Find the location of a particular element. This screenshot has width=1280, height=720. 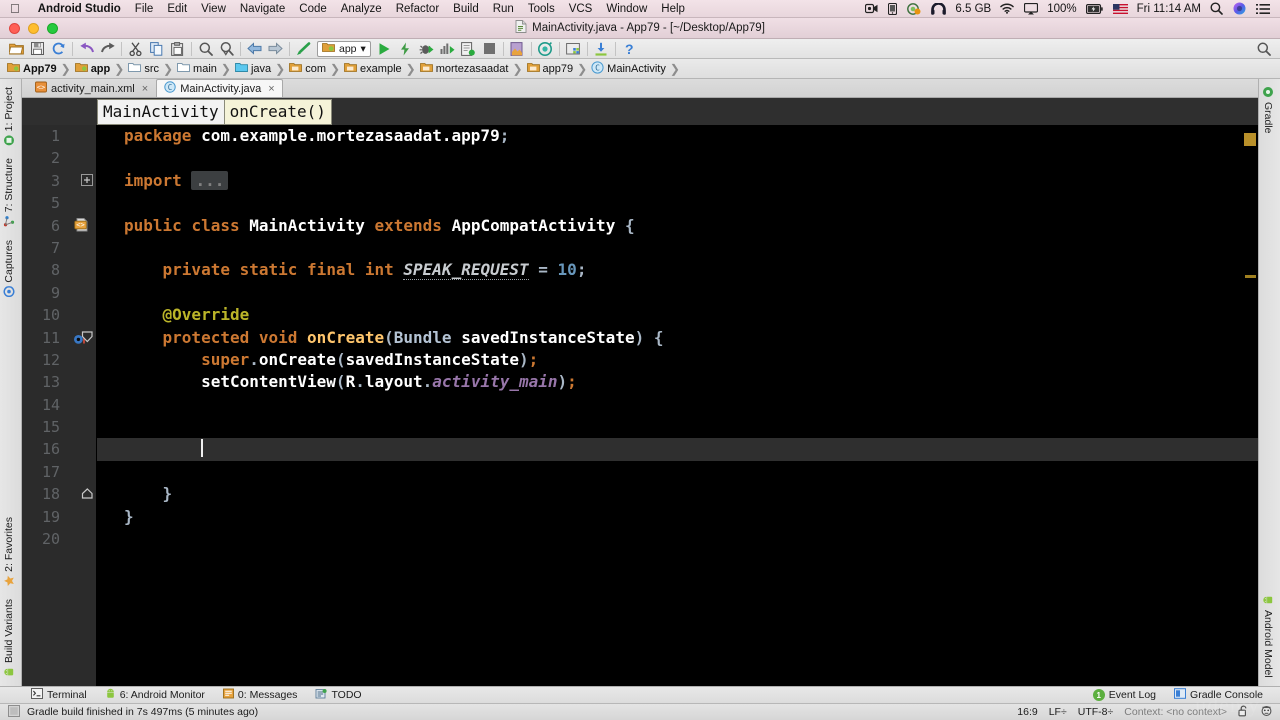

sdk-manager-icon is located at coordinates (517, 49).